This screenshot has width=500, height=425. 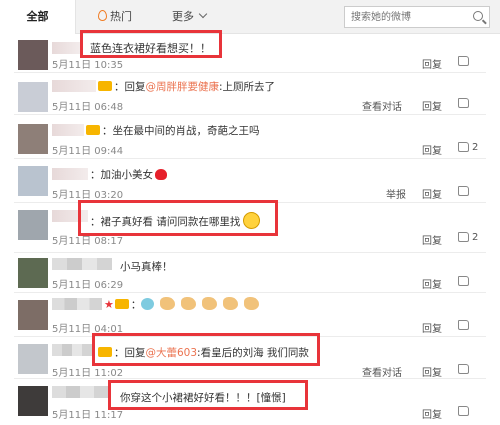 I want to click on search-icon, so click(x=478, y=16).